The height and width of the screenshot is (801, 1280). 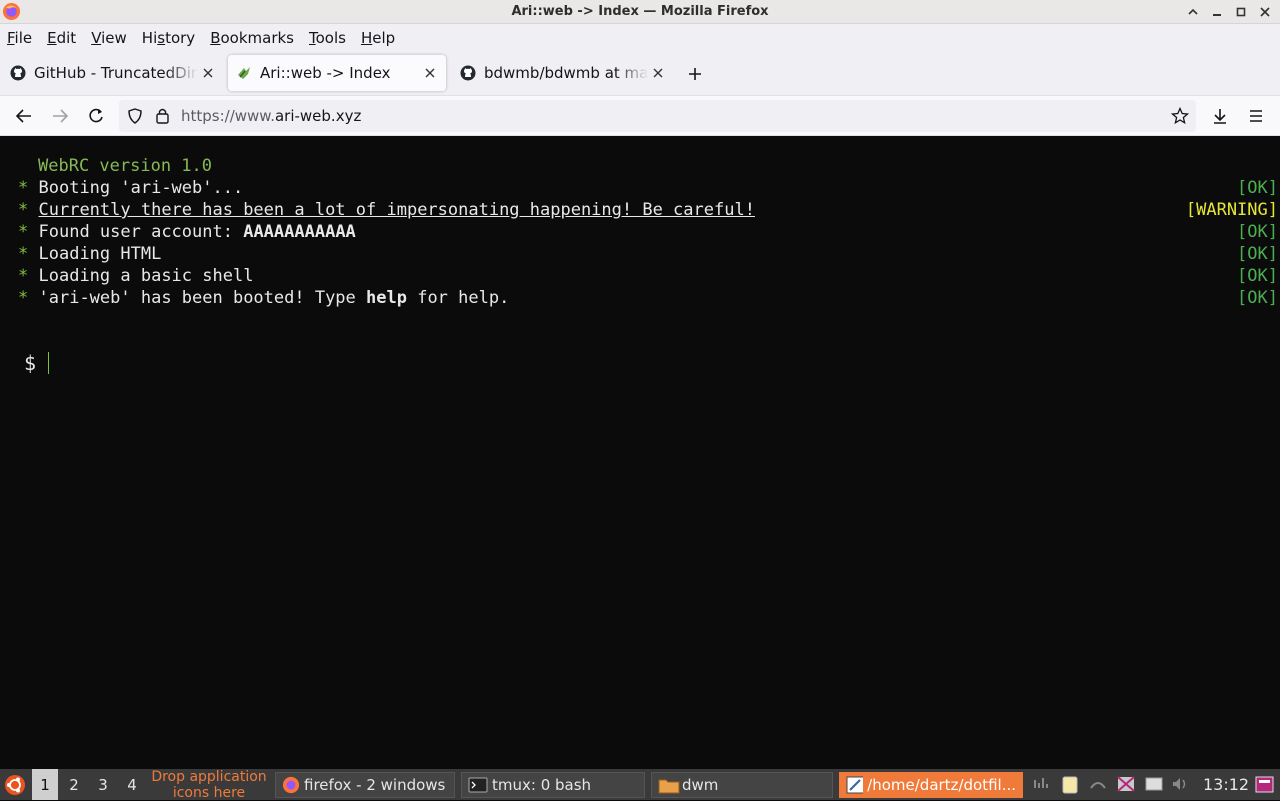 I want to click on firefox-icon, so click(x=291, y=785).